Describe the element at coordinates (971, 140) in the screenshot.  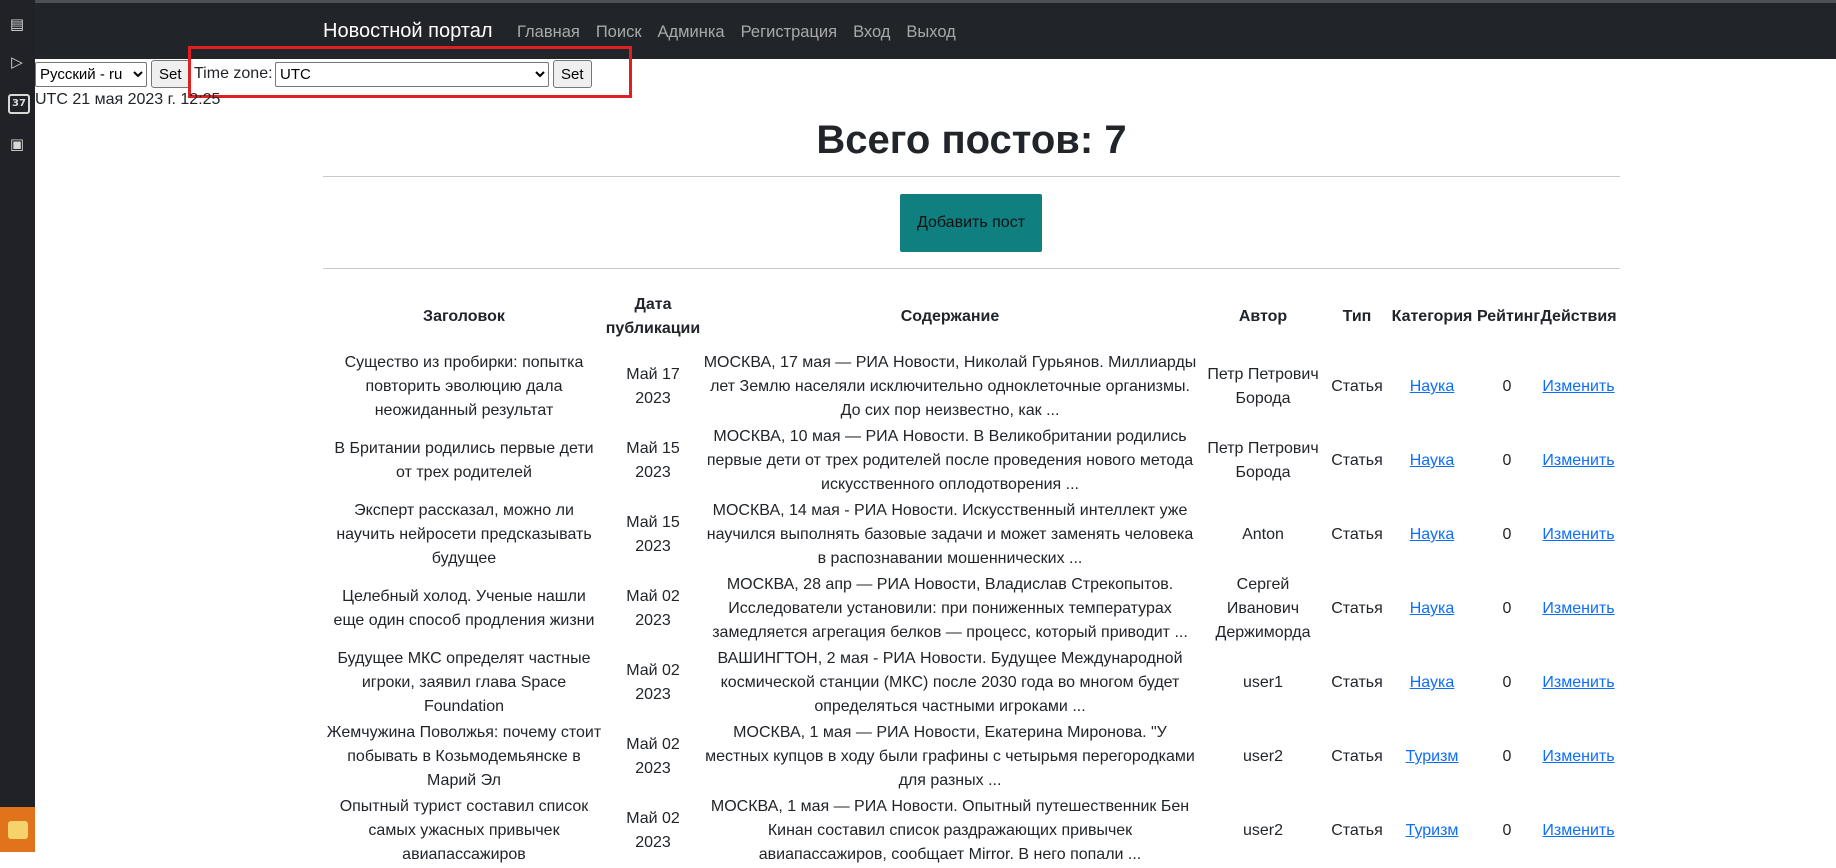
I see `page-title: Всего постов: 7` at that location.